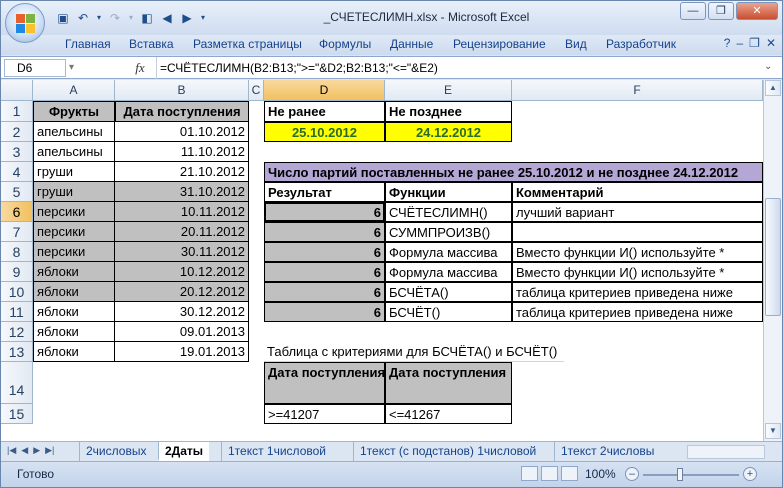 The height and width of the screenshot is (488, 783). Describe the element at coordinates (276, 451) in the screenshot. I see `sheet-tab-1text-1numeric: 1текст 1числовой` at that location.